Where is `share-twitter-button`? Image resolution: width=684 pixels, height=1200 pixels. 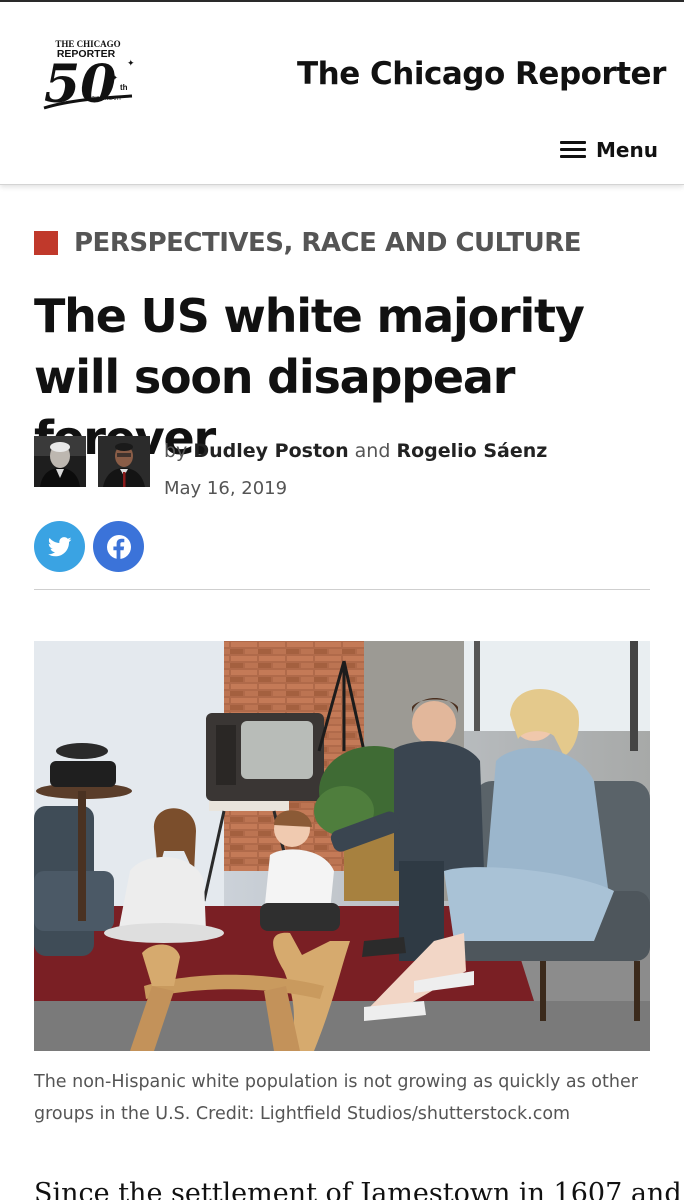 share-twitter-button is located at coordinates (59, 546).